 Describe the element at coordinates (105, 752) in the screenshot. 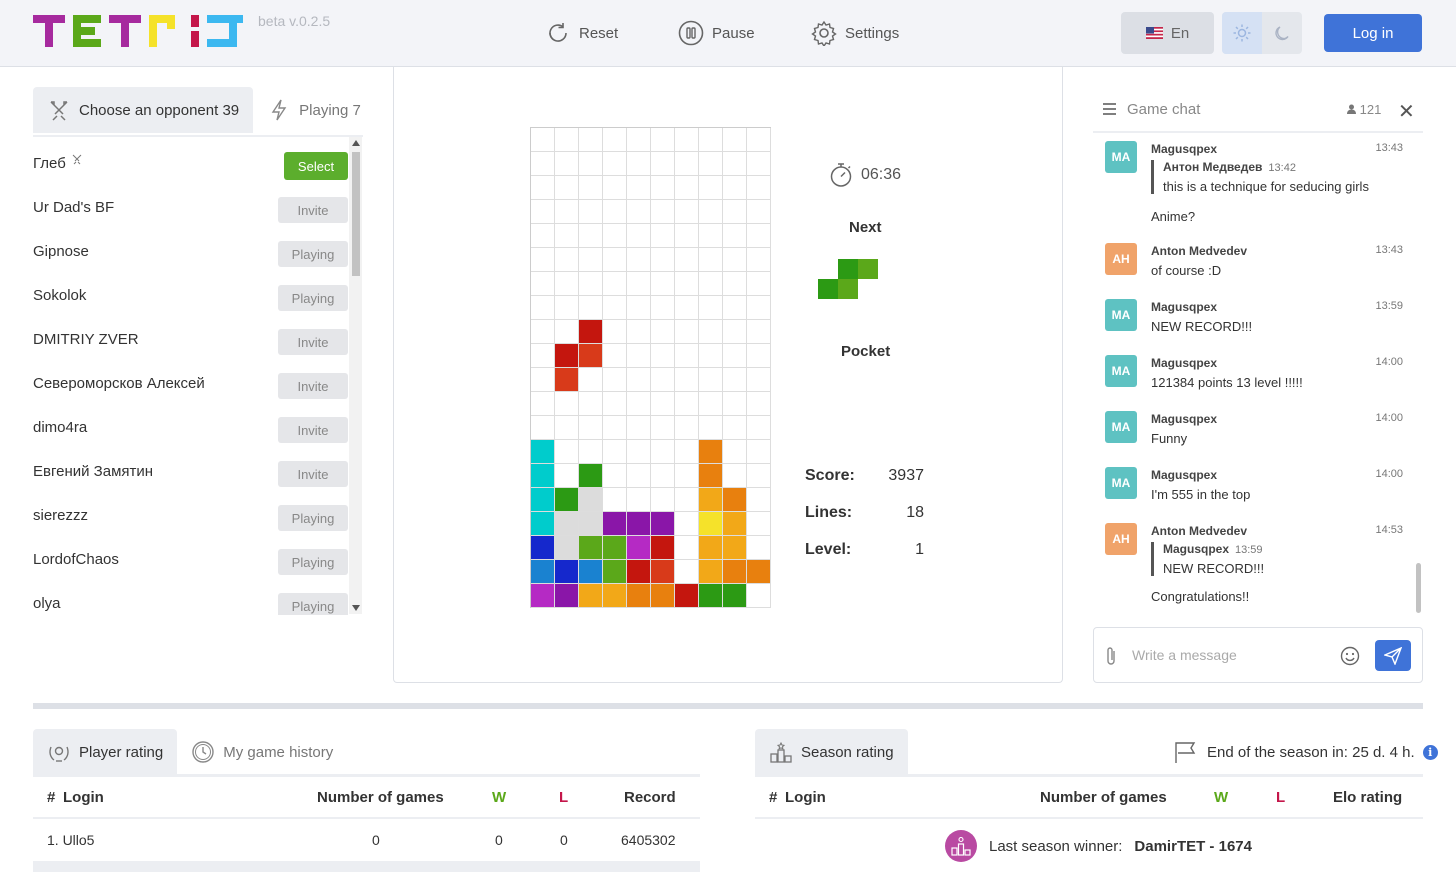

I see `tab-player-rating: Player rating` at that location.